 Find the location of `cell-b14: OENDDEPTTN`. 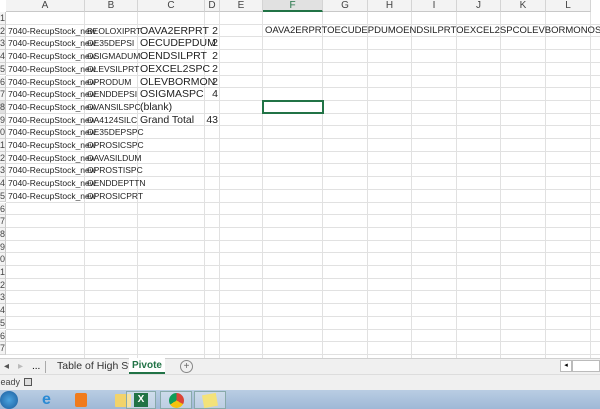

cell-b14: OENDDEPTTN is located at coordinates (116, 183).